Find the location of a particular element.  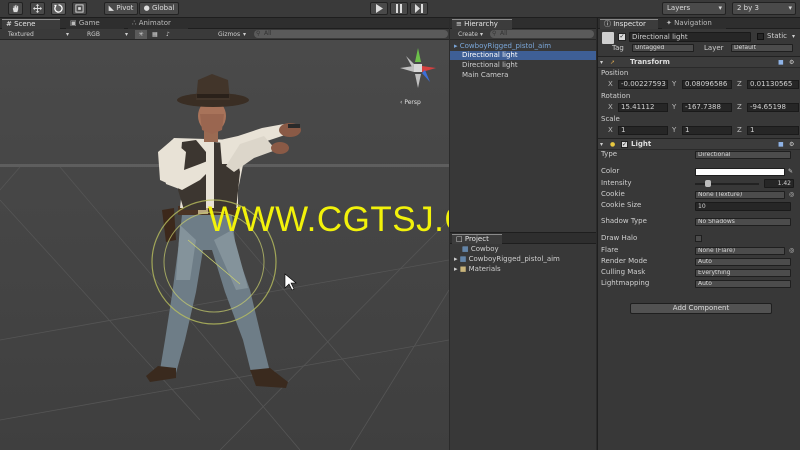

type-dropdown: Directional is located at coordinates (743, 155).